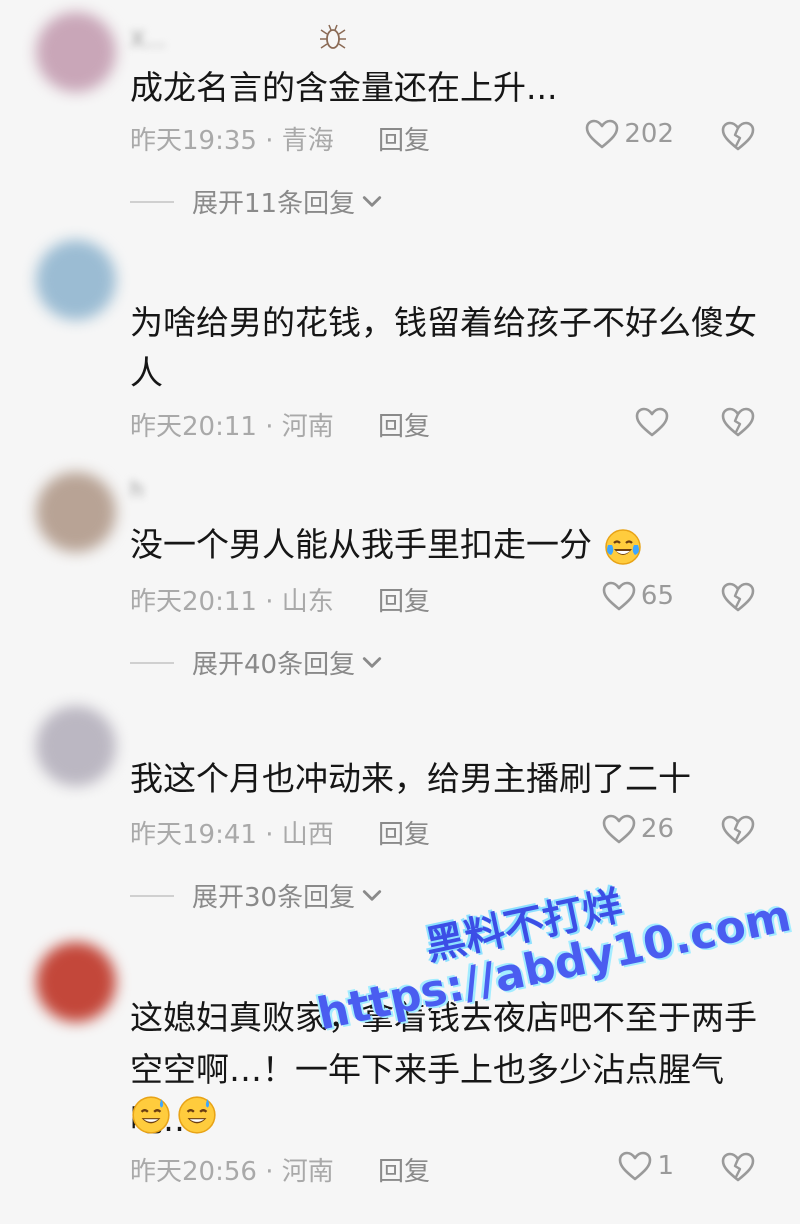 The height and width of the screenshot is (1224, 800). Describe the element at coordinates (361, 544) in the screenshot. I see `comment-text-content: 没一个男人能从我手里扣走一分` at that location.